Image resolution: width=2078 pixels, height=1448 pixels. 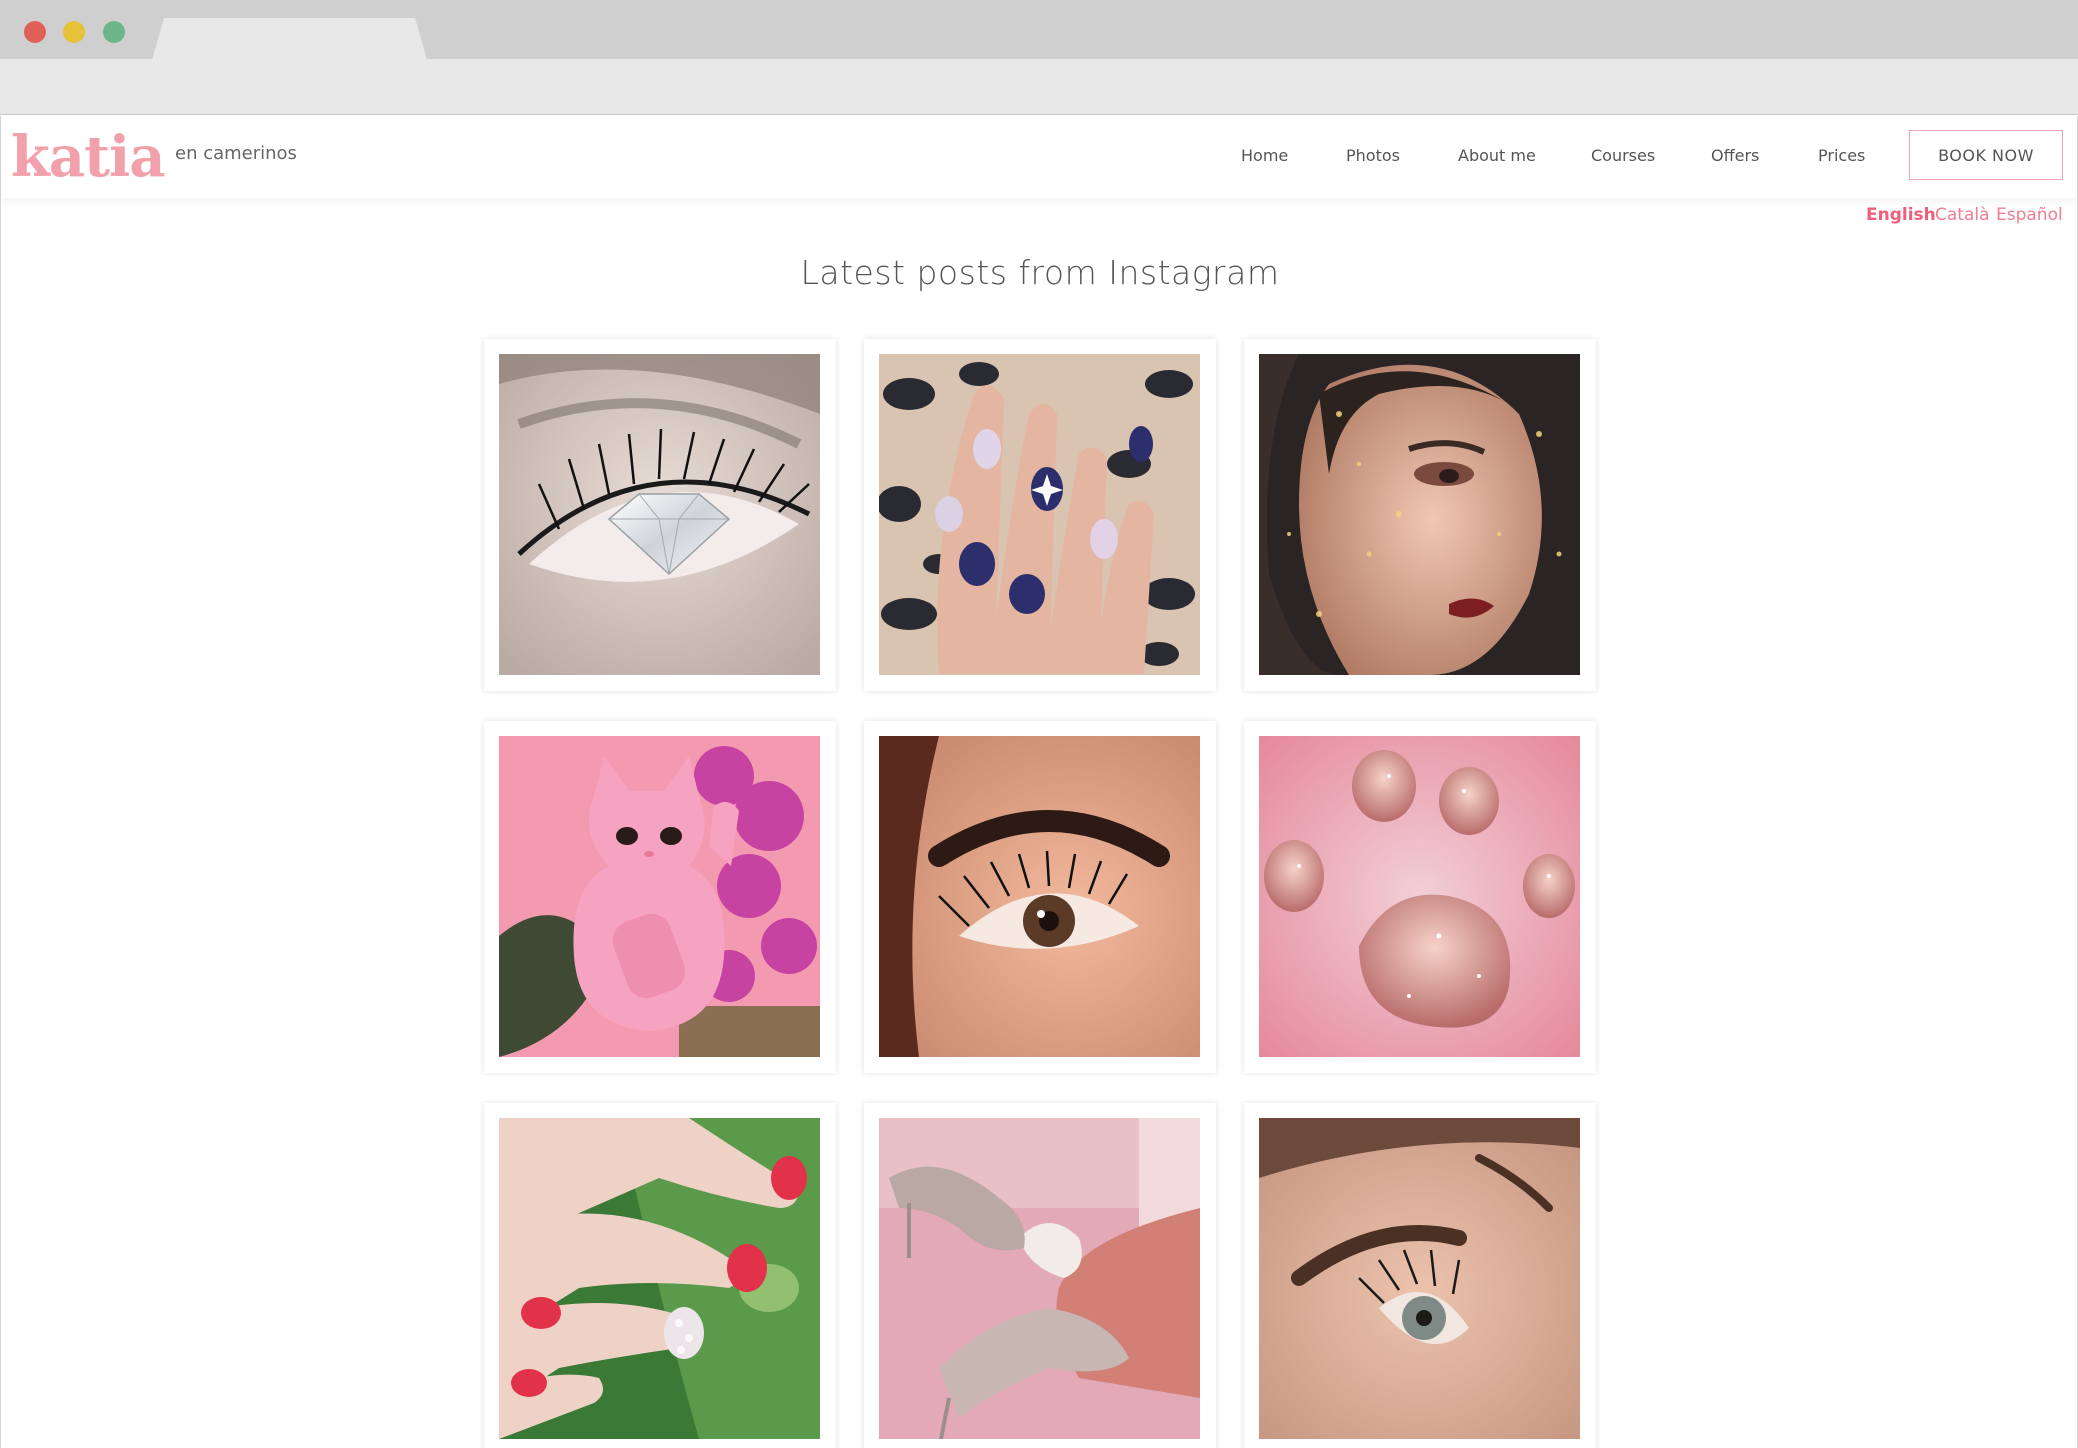 What do you see at coordinates (1623, 155) in the screenshot?
I see `nav-courses: Courses` at bounding box center [1623, 155].